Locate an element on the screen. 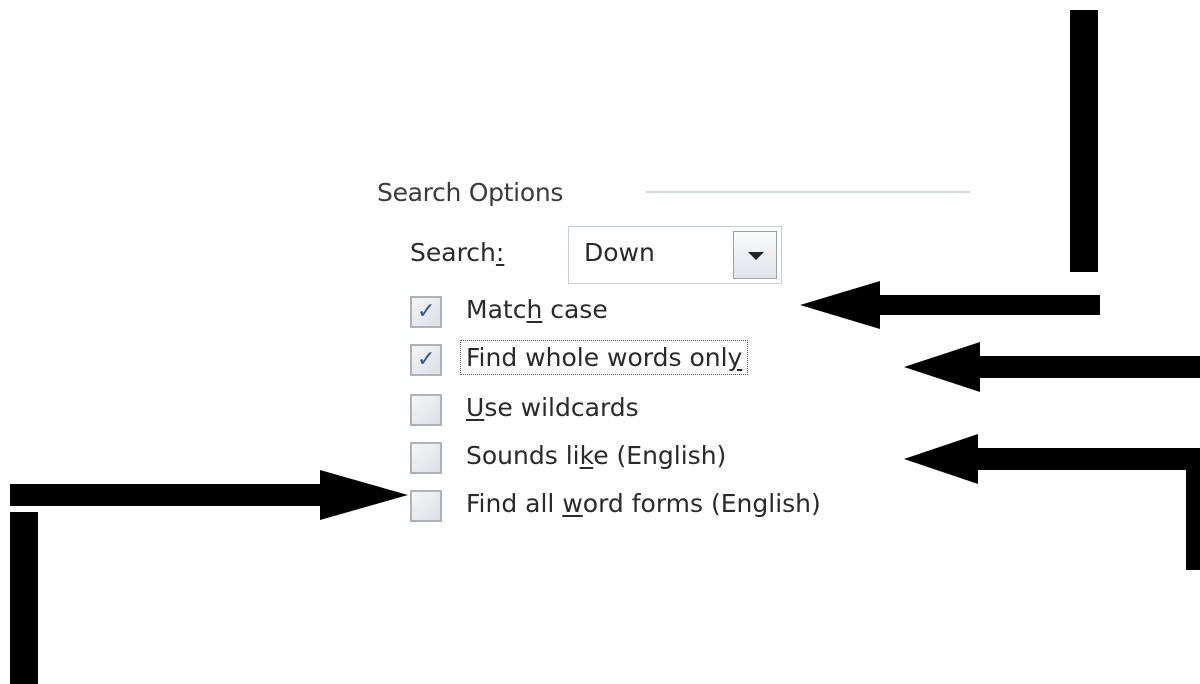 Image resolution: width=1200 pixels, height=684 pixels. arrow-2-horizontal is located at coordinates (1089, 367).